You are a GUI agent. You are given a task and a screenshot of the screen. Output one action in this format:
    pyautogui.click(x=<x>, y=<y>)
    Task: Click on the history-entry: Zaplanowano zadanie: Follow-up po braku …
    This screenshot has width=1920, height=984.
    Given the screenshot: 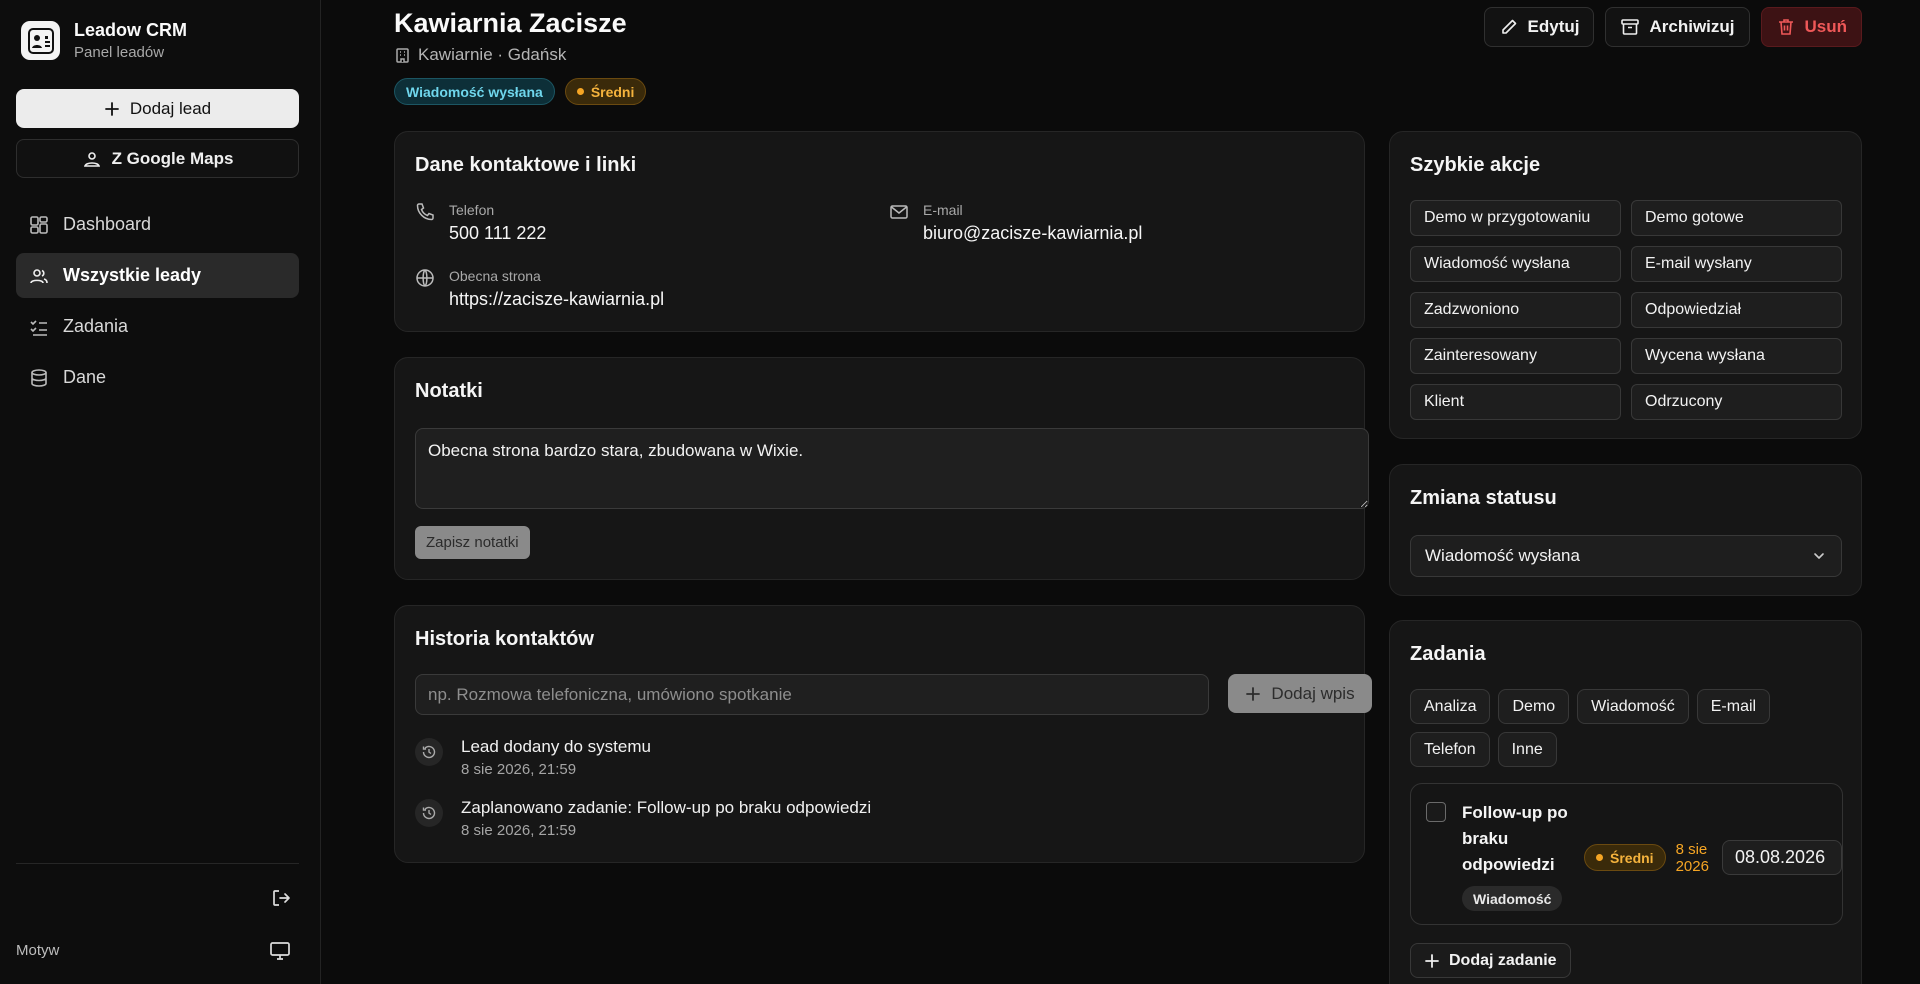 What is the action you would take?
    pyautogui.click(x=643, y=818)
    